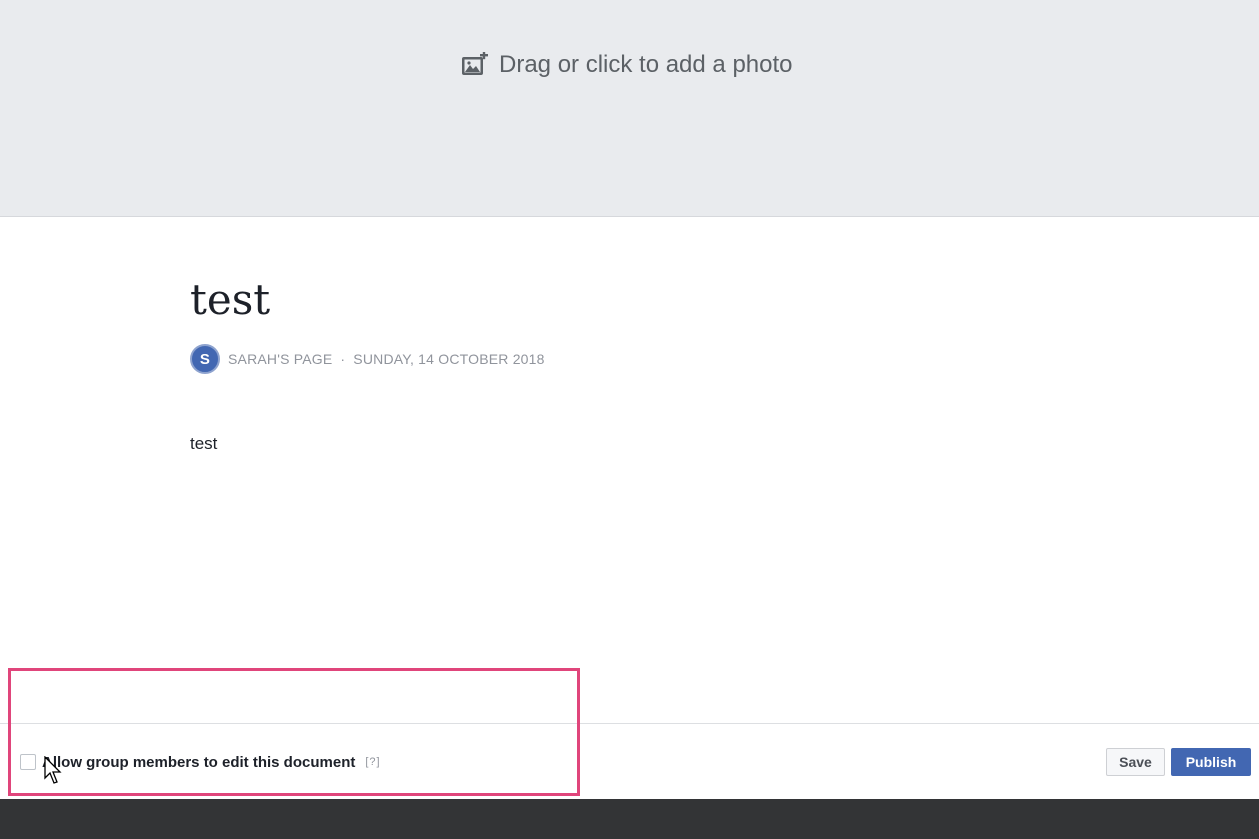 The height and width of the screenshot is (839, 1259). I want to click on add-photo-label: Drag or click to add a photo, so click(646, 64).